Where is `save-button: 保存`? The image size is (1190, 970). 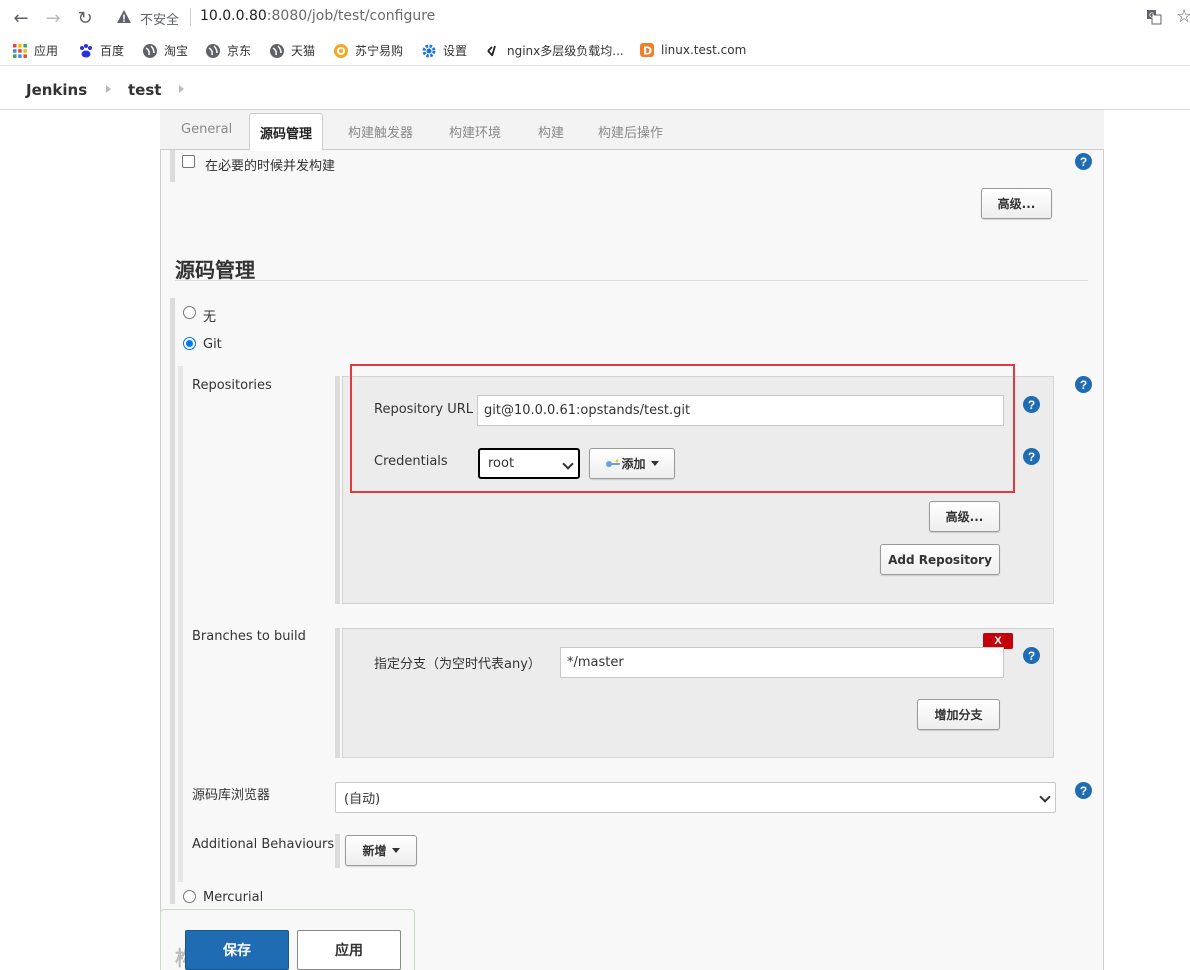
save-button: 保存 is located at coordinates (237, 950).